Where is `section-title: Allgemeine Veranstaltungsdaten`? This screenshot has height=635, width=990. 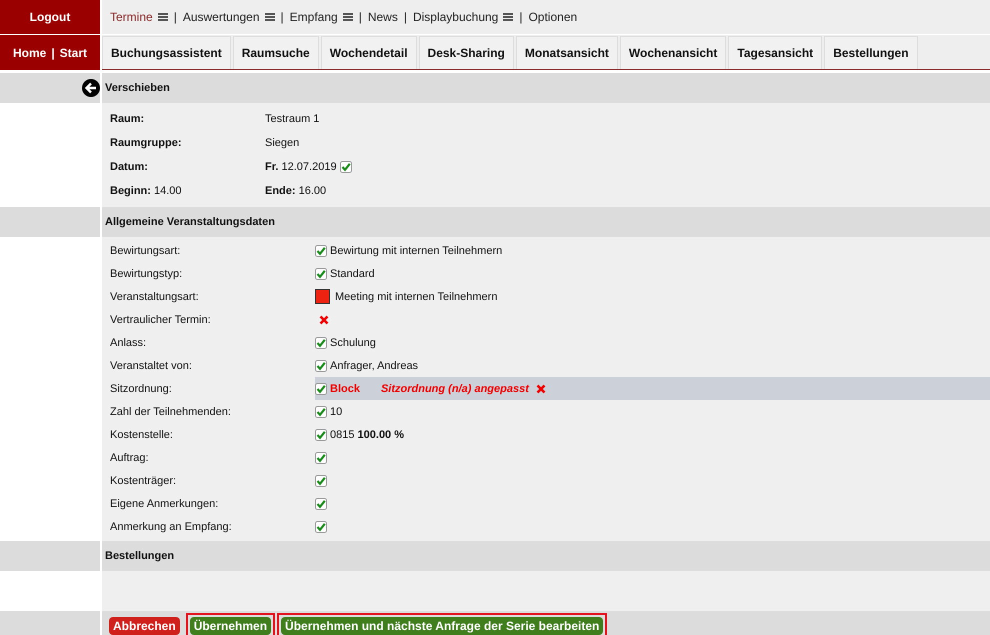 section-title: Allgemeine Veranstaltungsdaten is located at coordinates (190, 222).